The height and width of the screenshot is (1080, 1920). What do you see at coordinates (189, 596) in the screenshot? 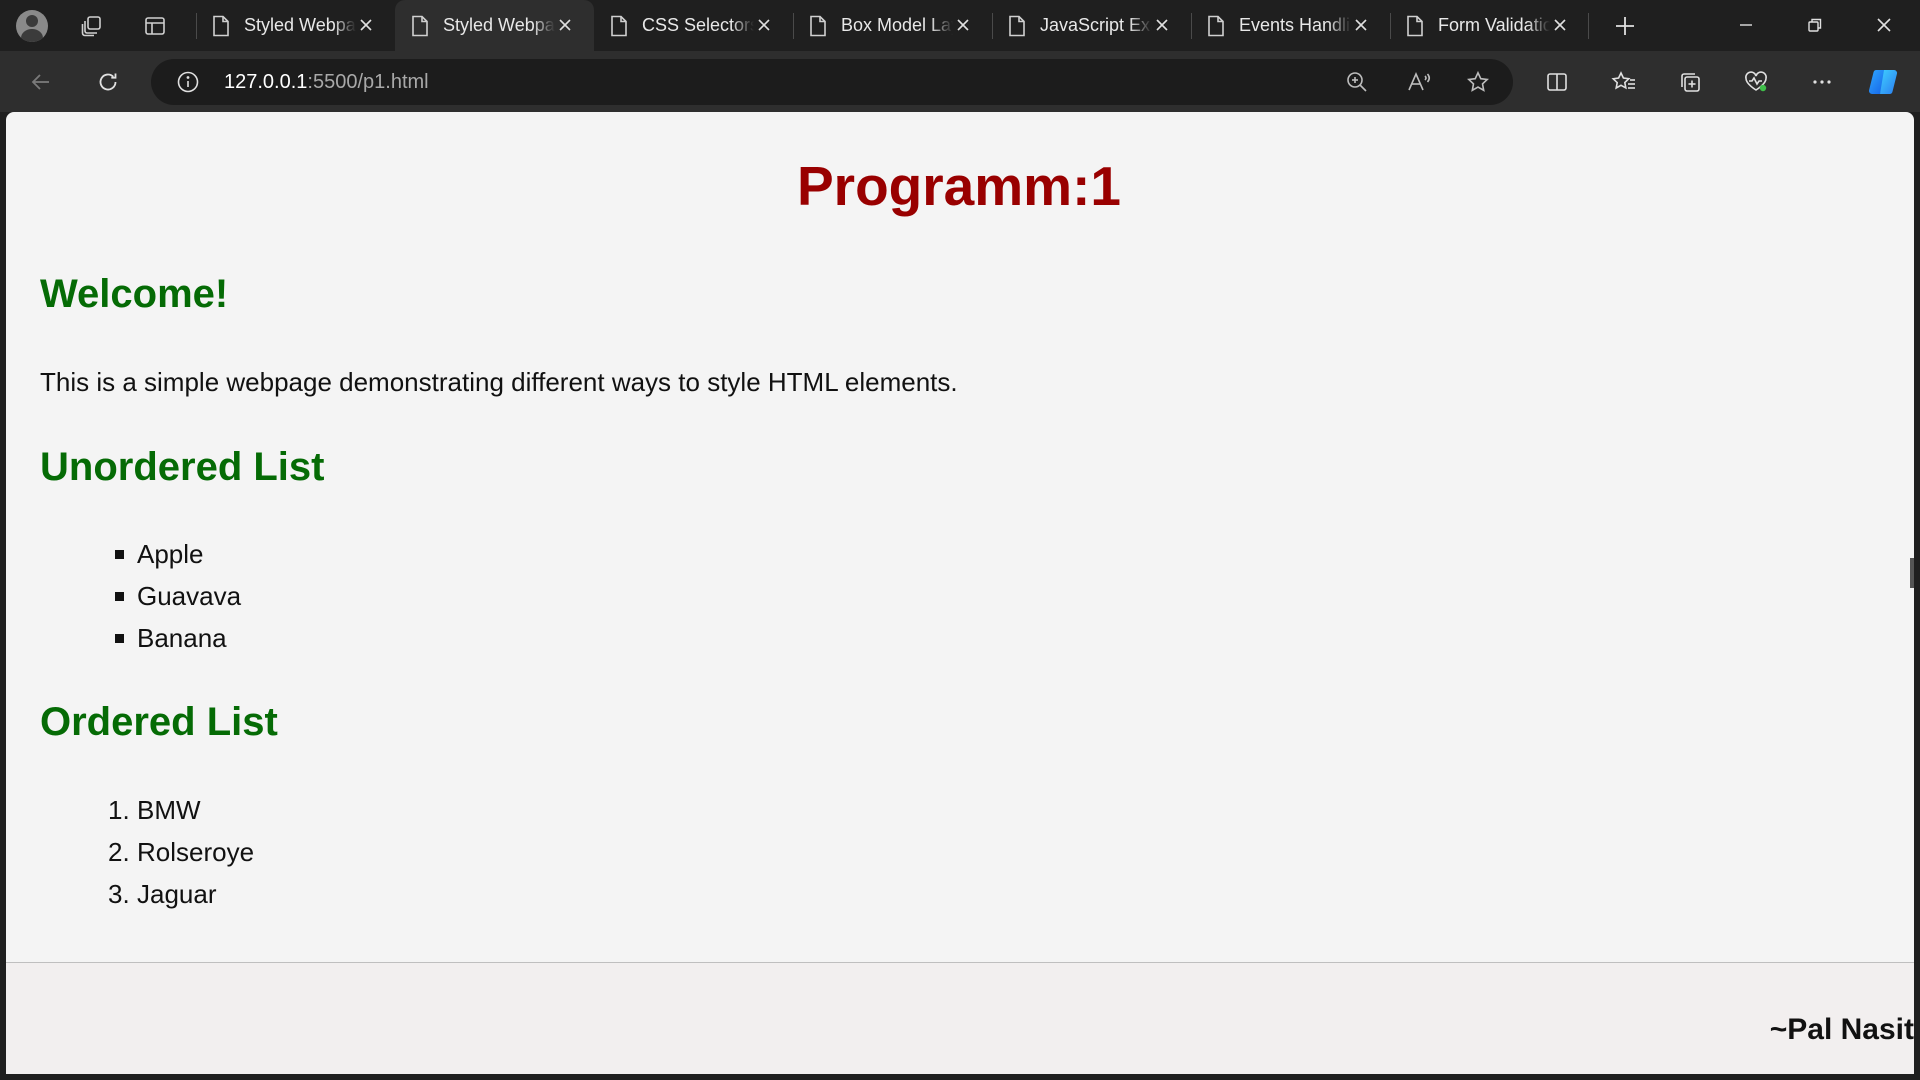
I see `list-item: Guavava` at bounding box center [189, 596].